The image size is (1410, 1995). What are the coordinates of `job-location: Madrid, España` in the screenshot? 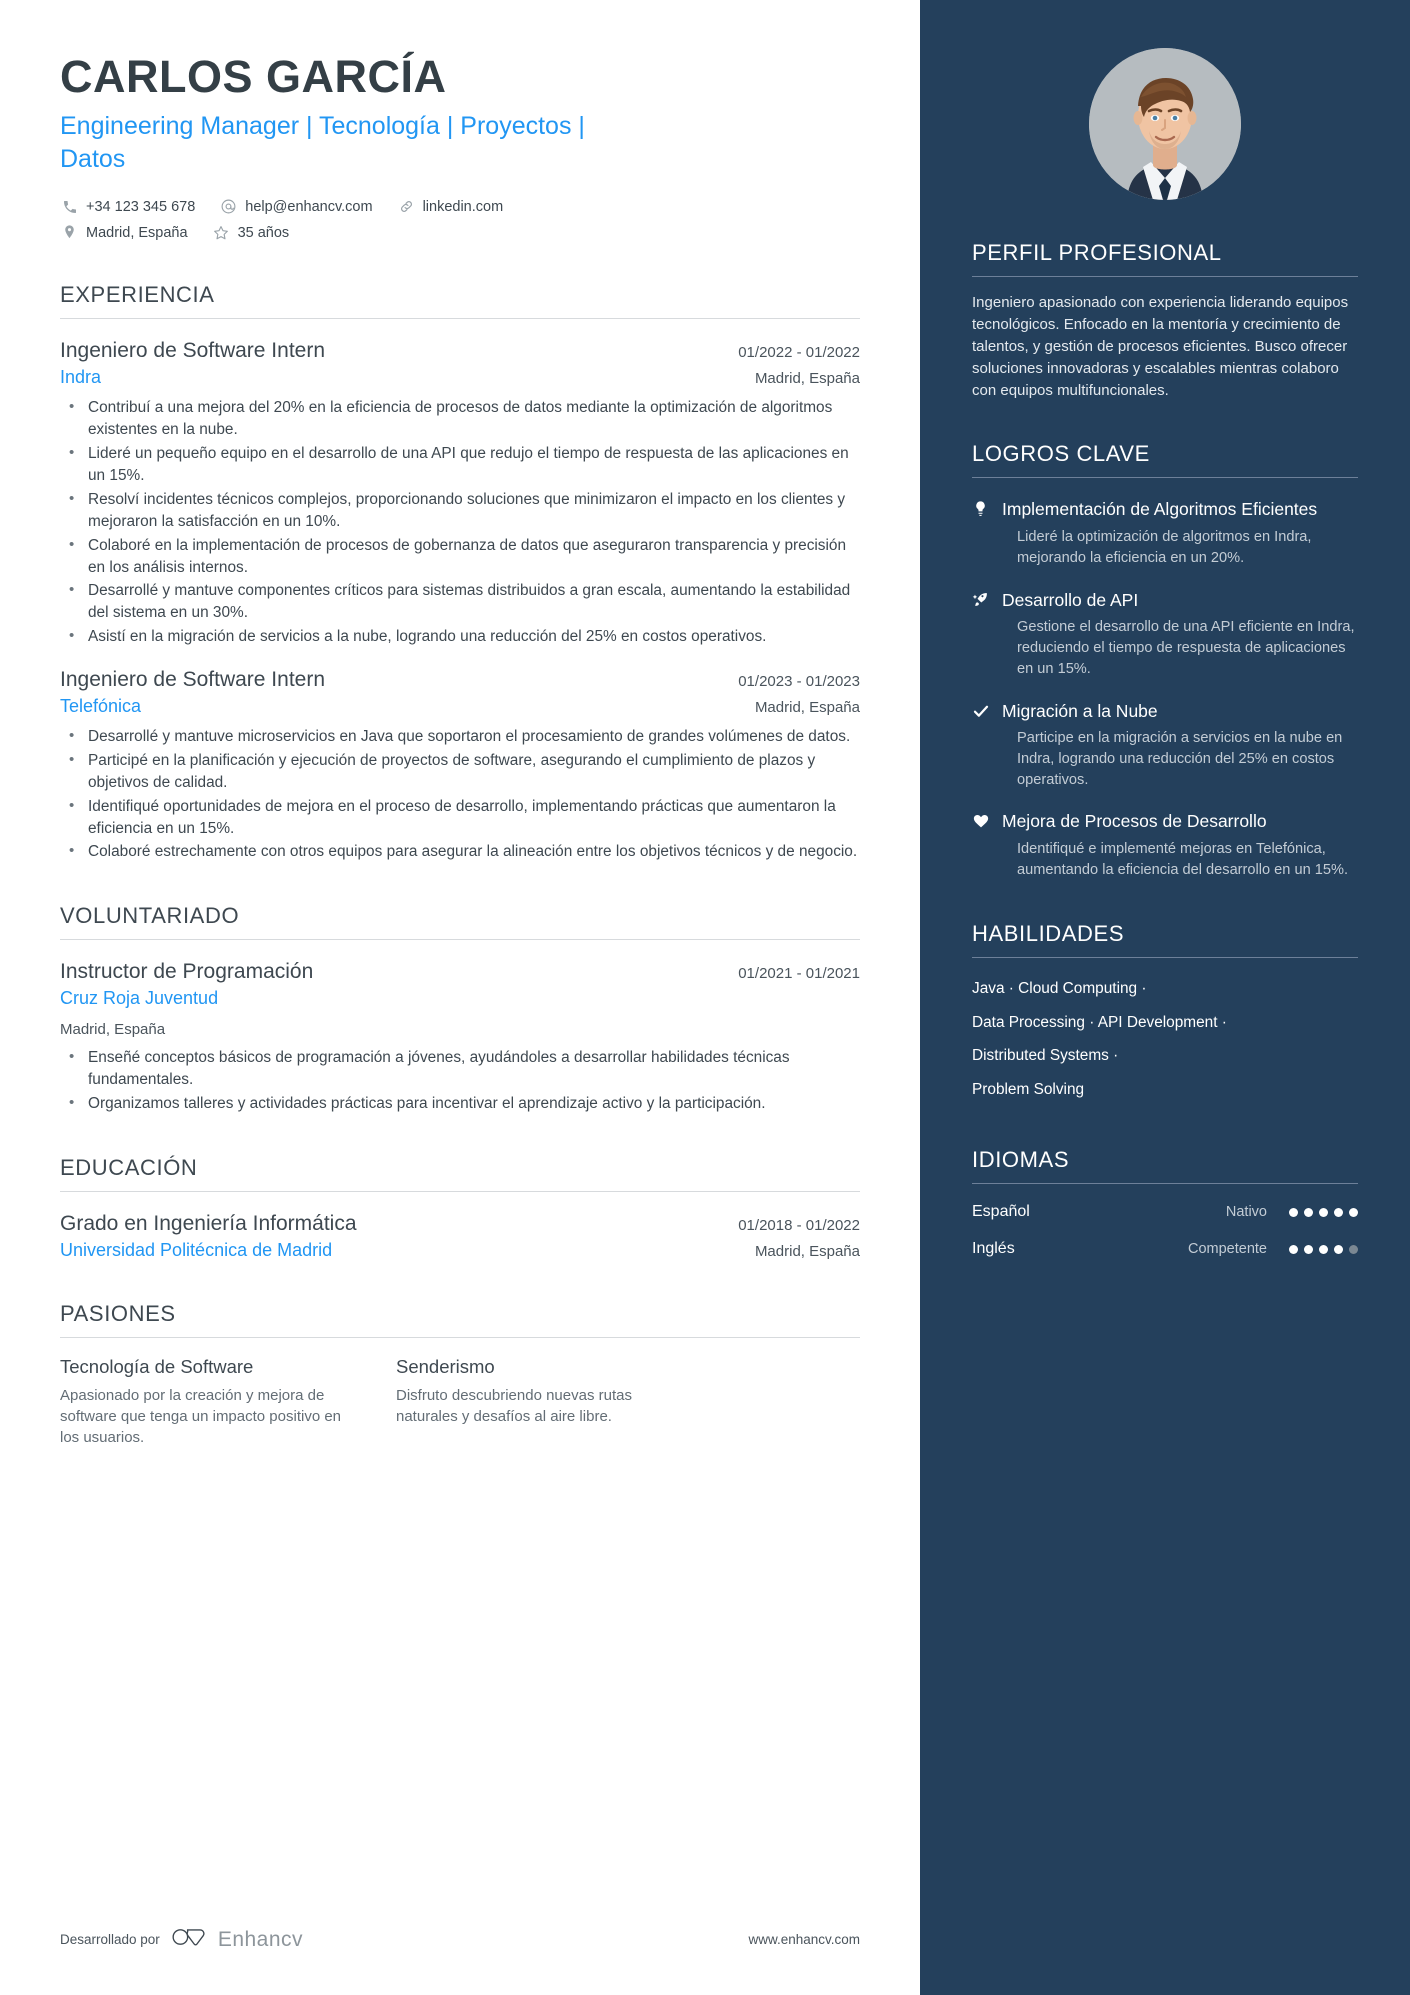 It's located at (807, 379).